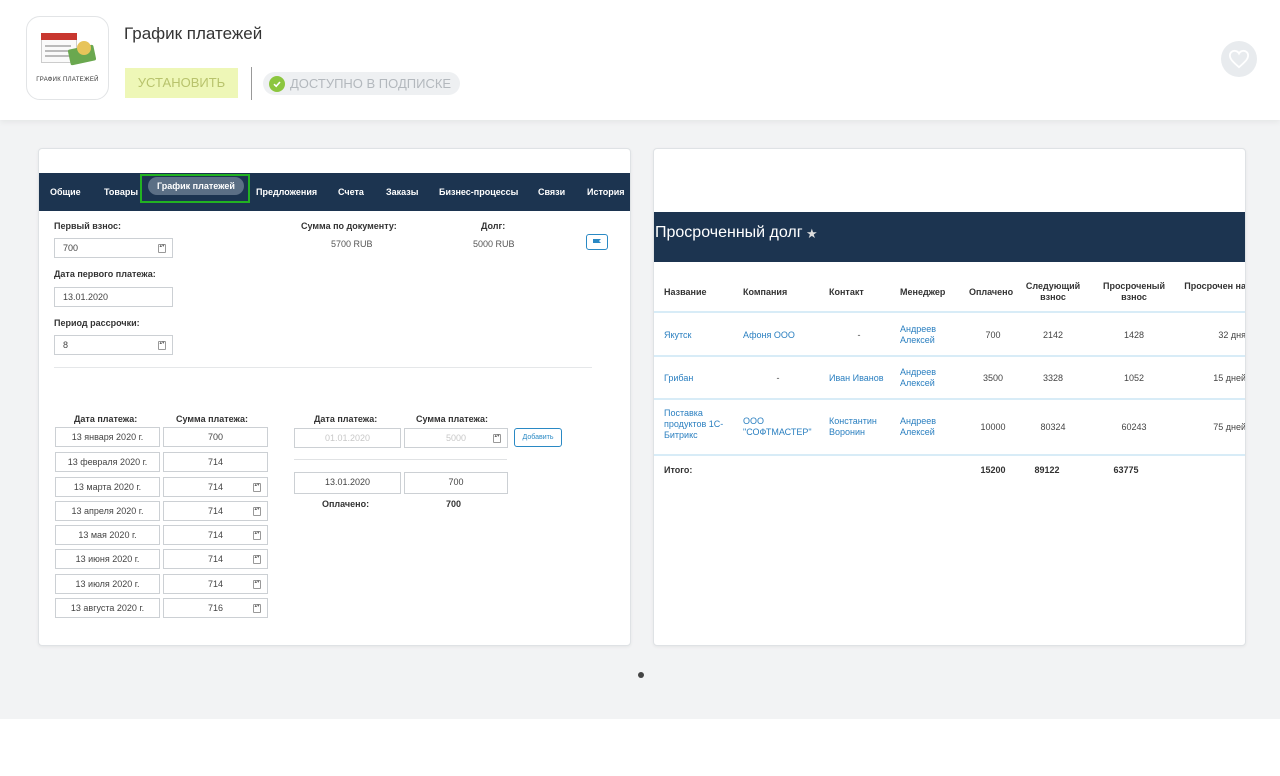 This screenshot has width=1280, height=776. What do you see at coordinates (181, 83) in the screenshot?
I see `install-button: УСТАНОВИТЬ` at bounding box center [181, 83].